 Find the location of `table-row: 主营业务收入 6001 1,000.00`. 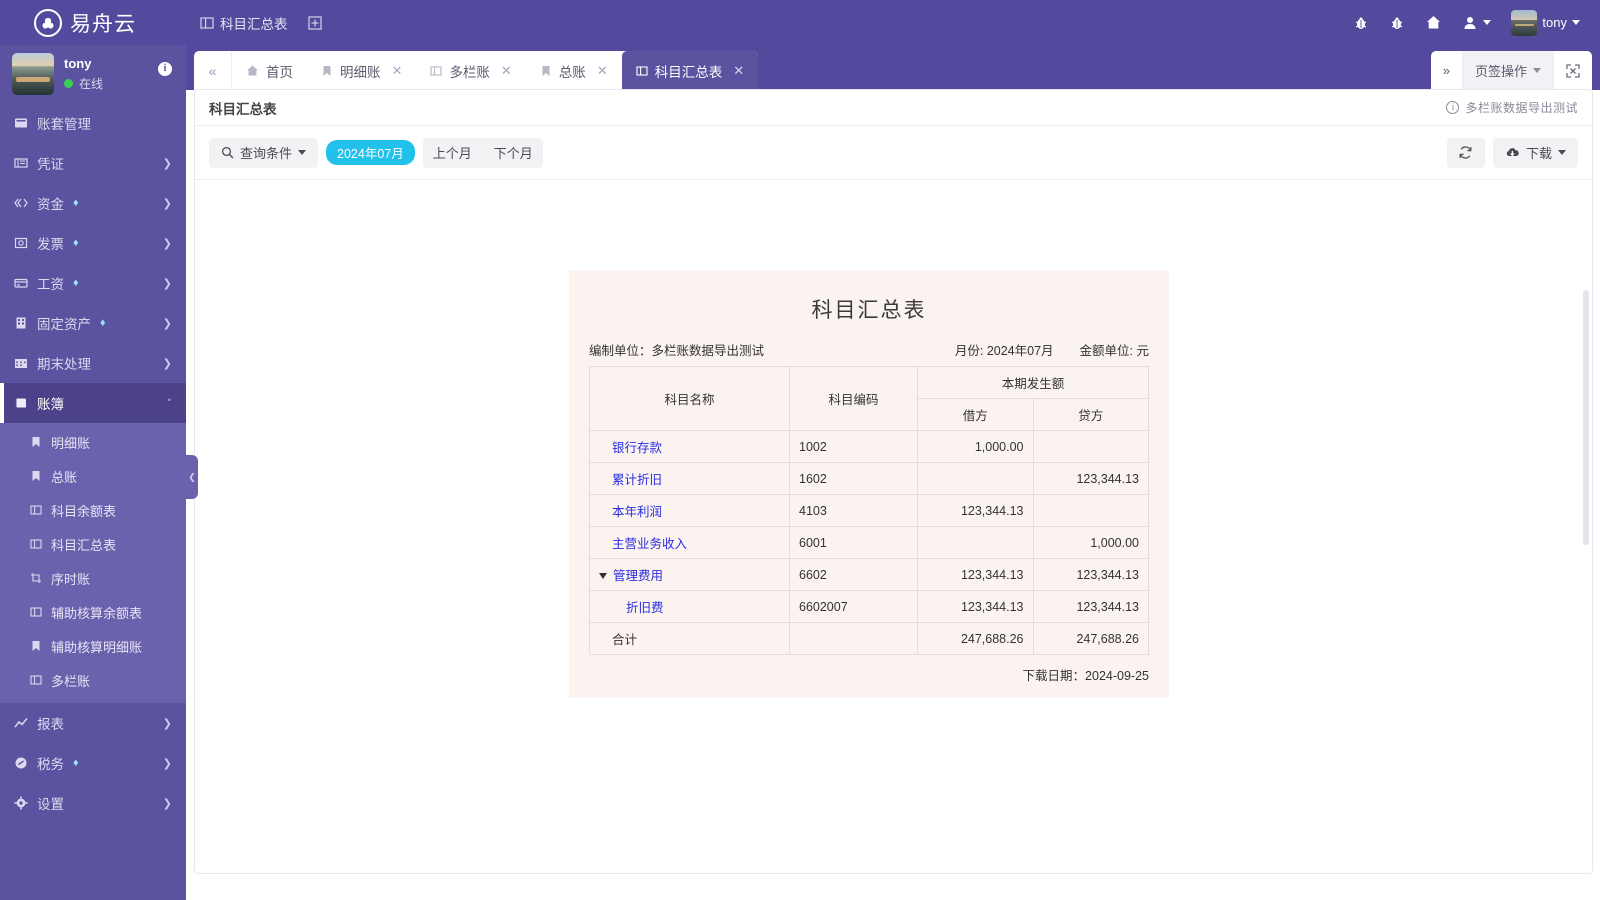

table-row: 主营业务收入 6001 1,000.00 is located at coordinates (869, 542).